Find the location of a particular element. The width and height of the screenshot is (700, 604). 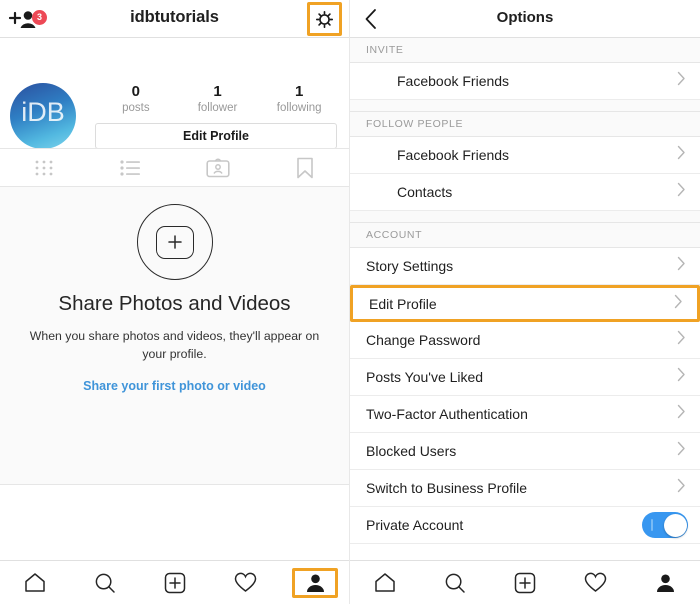

row-label: Switch to Business Profile is located at coordinates (447, 488).